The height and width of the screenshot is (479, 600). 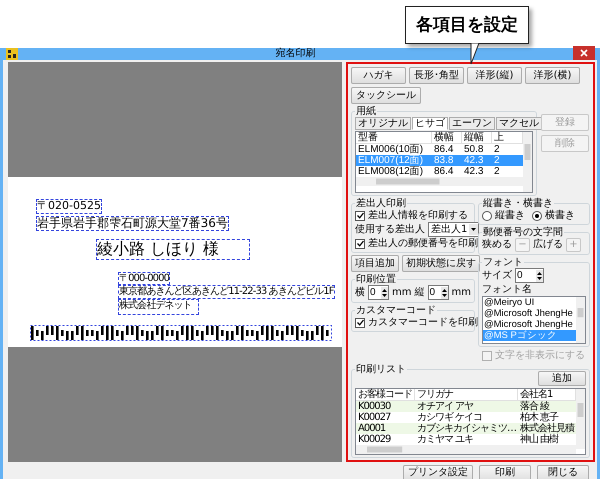 What do you see at coordinates (562, 378) in the screenshot?
I see `add-button: 追加` at bounding box center [562, 378].